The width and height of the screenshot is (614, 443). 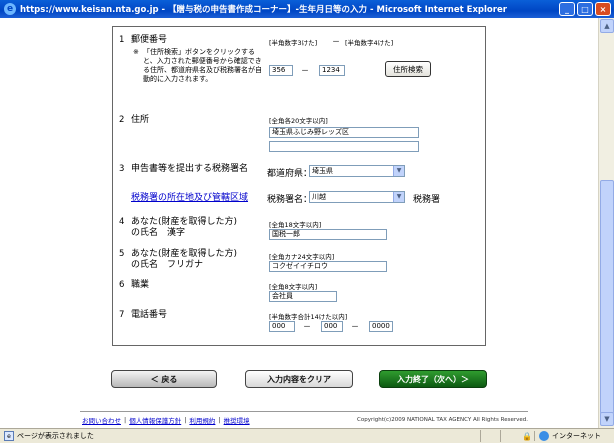 I want to click on postal-num: 1, so click(x=122, y=40).